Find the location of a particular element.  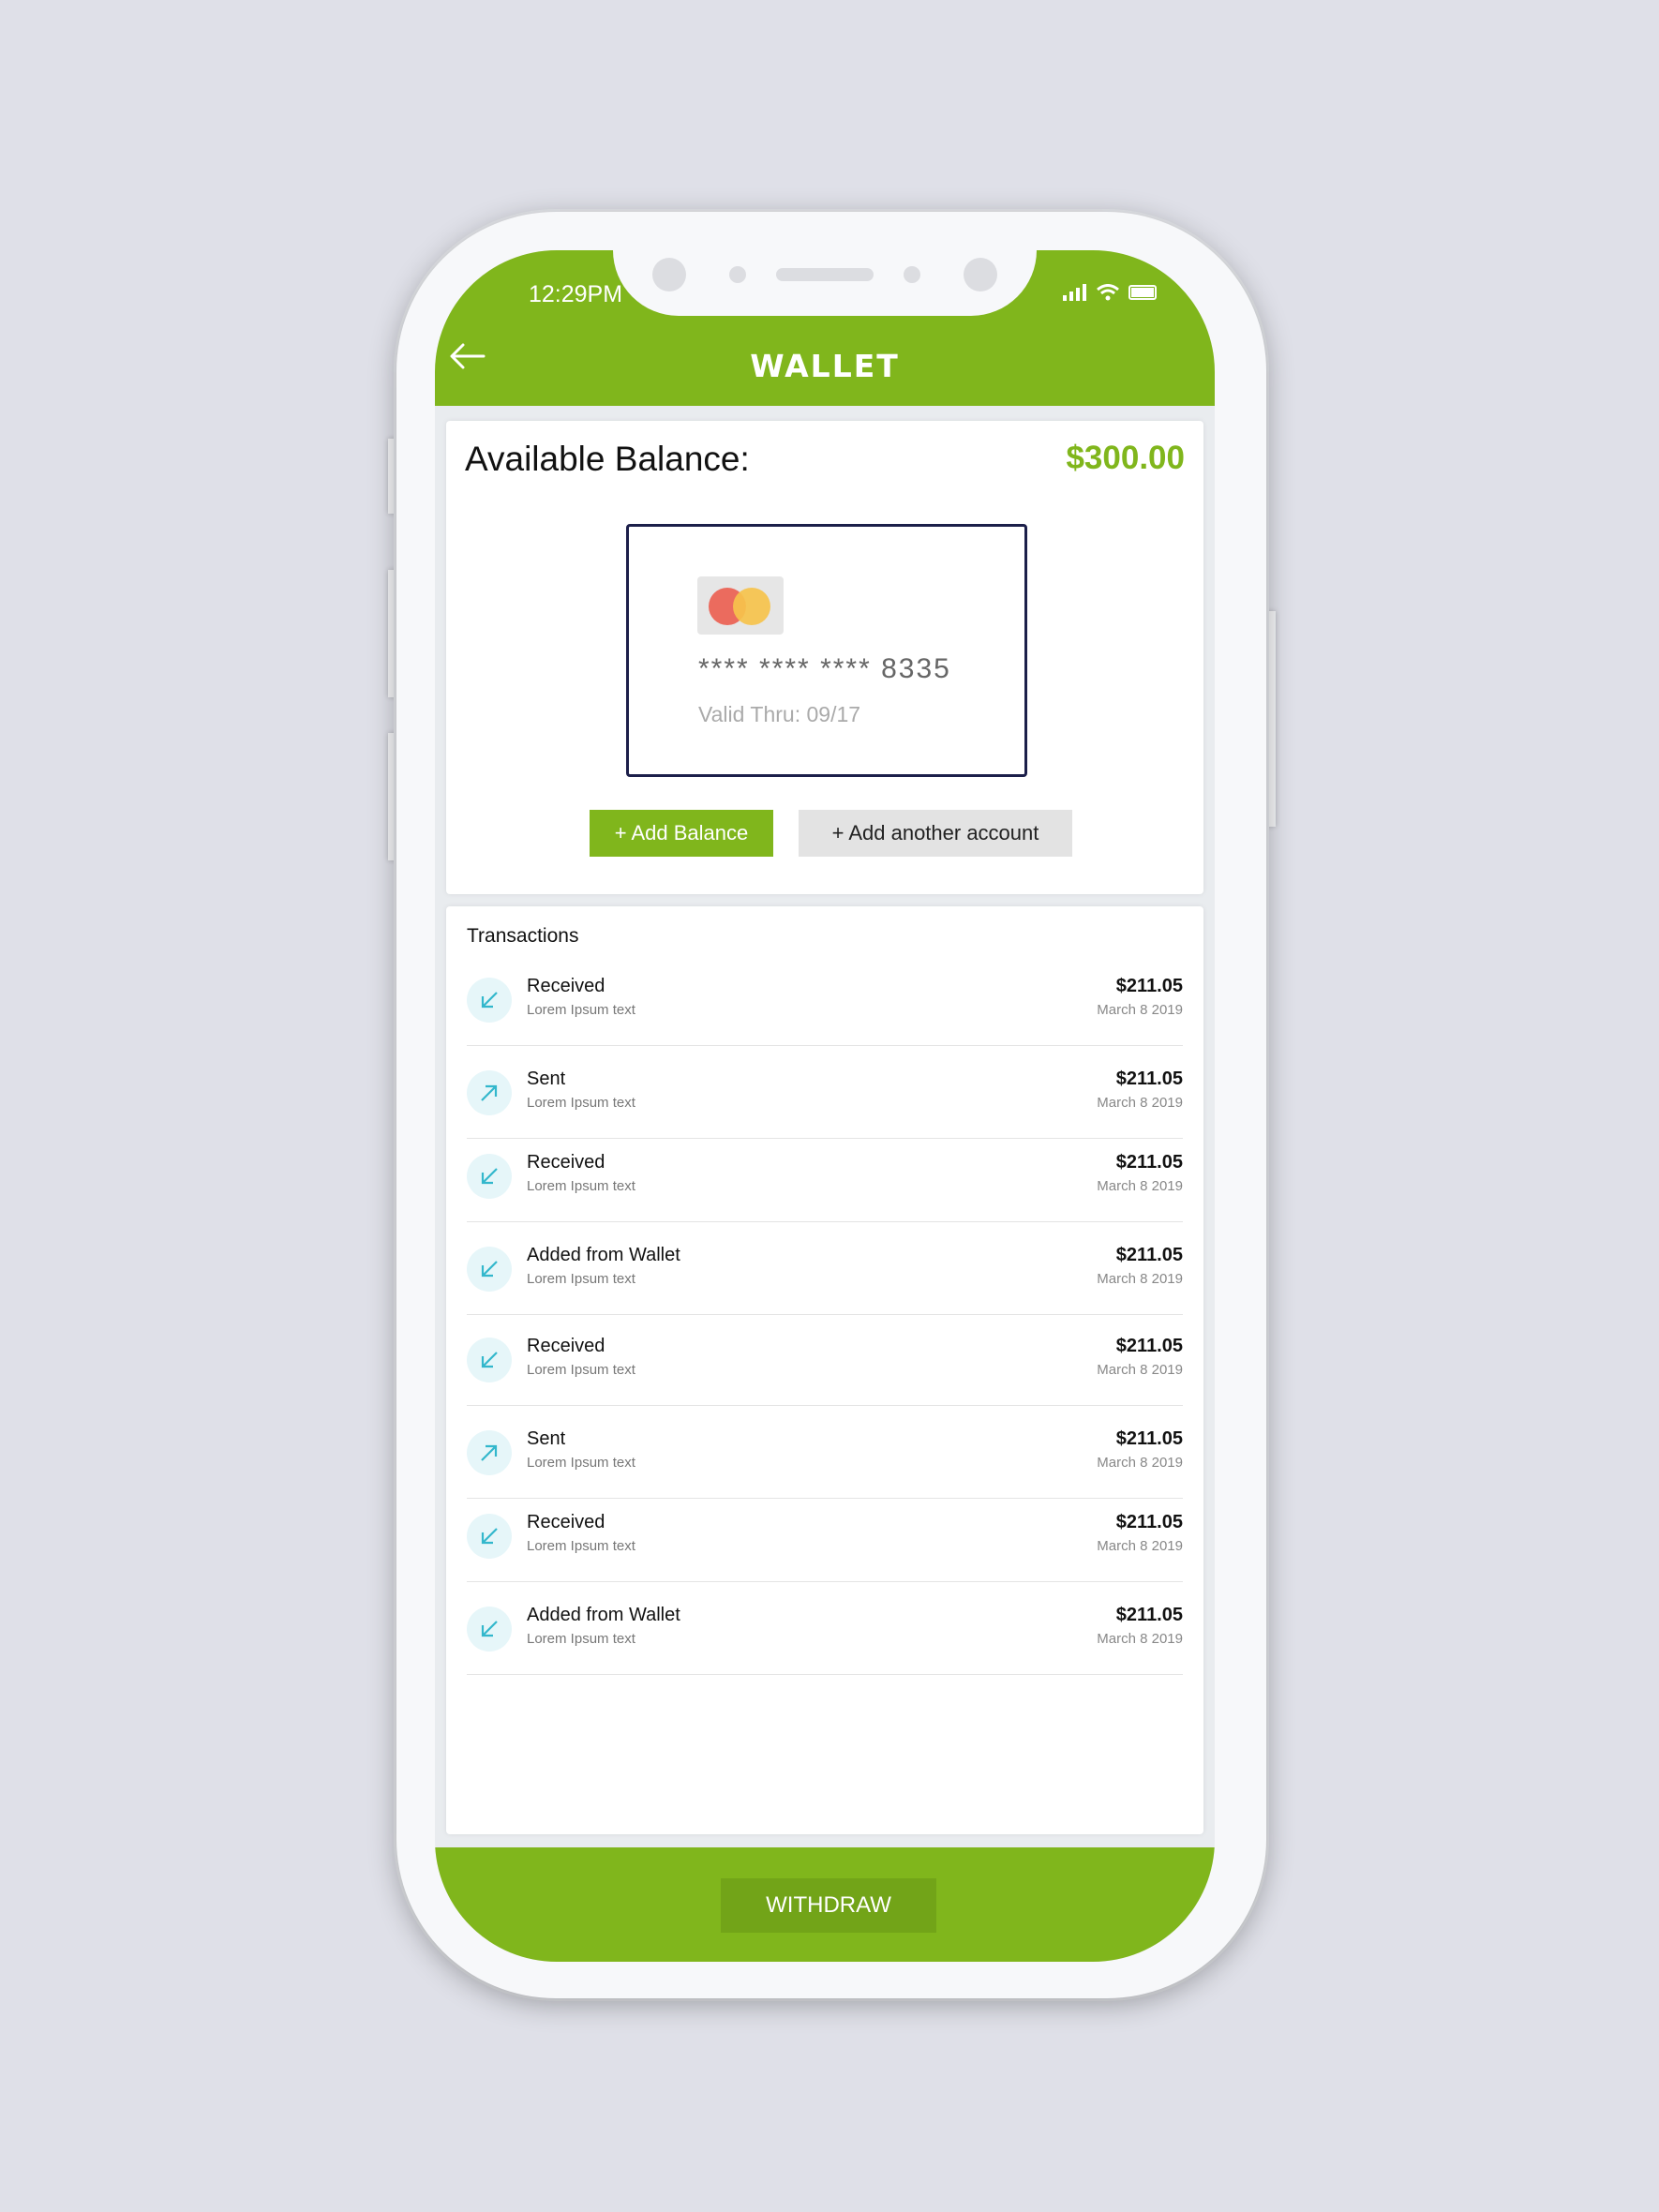

wifi-icon is located at coordinates (1108, 292).